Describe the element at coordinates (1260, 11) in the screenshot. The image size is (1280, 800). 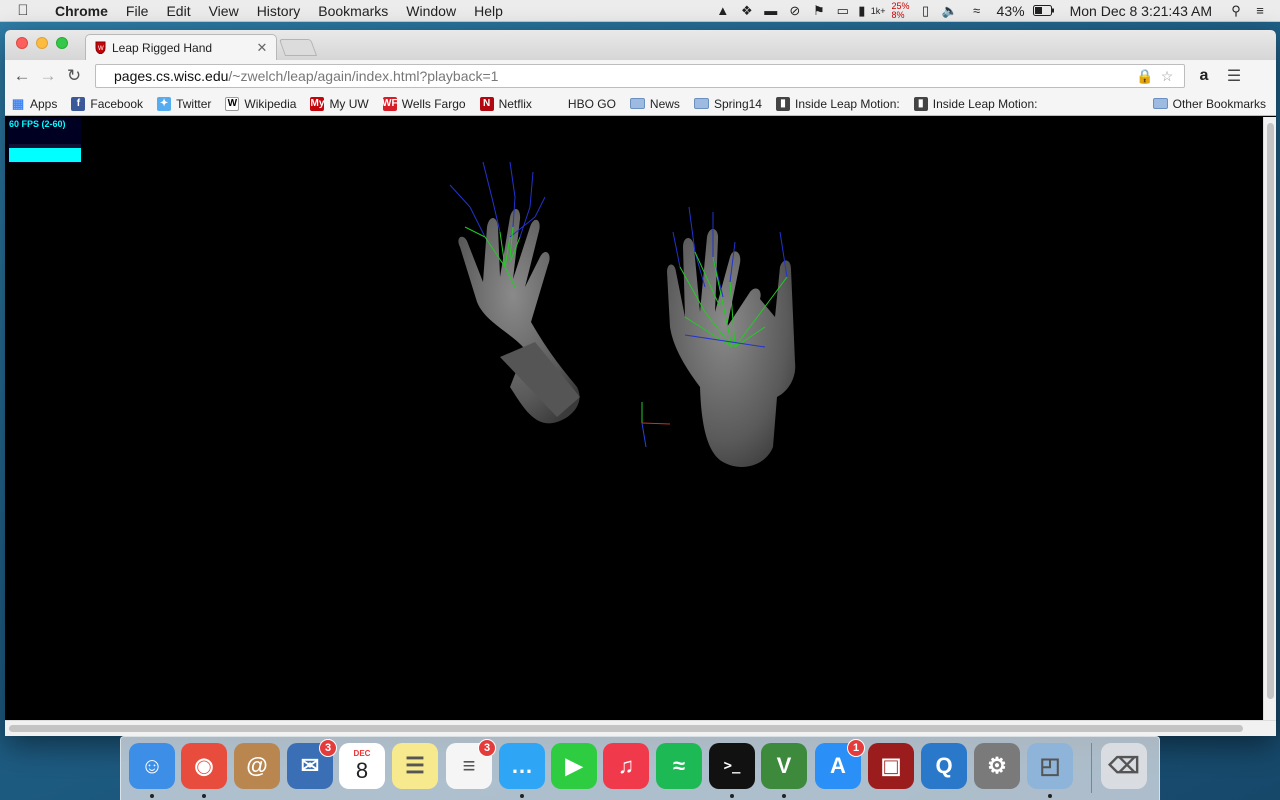
I see `notification-center-icon: ≡` at that location.